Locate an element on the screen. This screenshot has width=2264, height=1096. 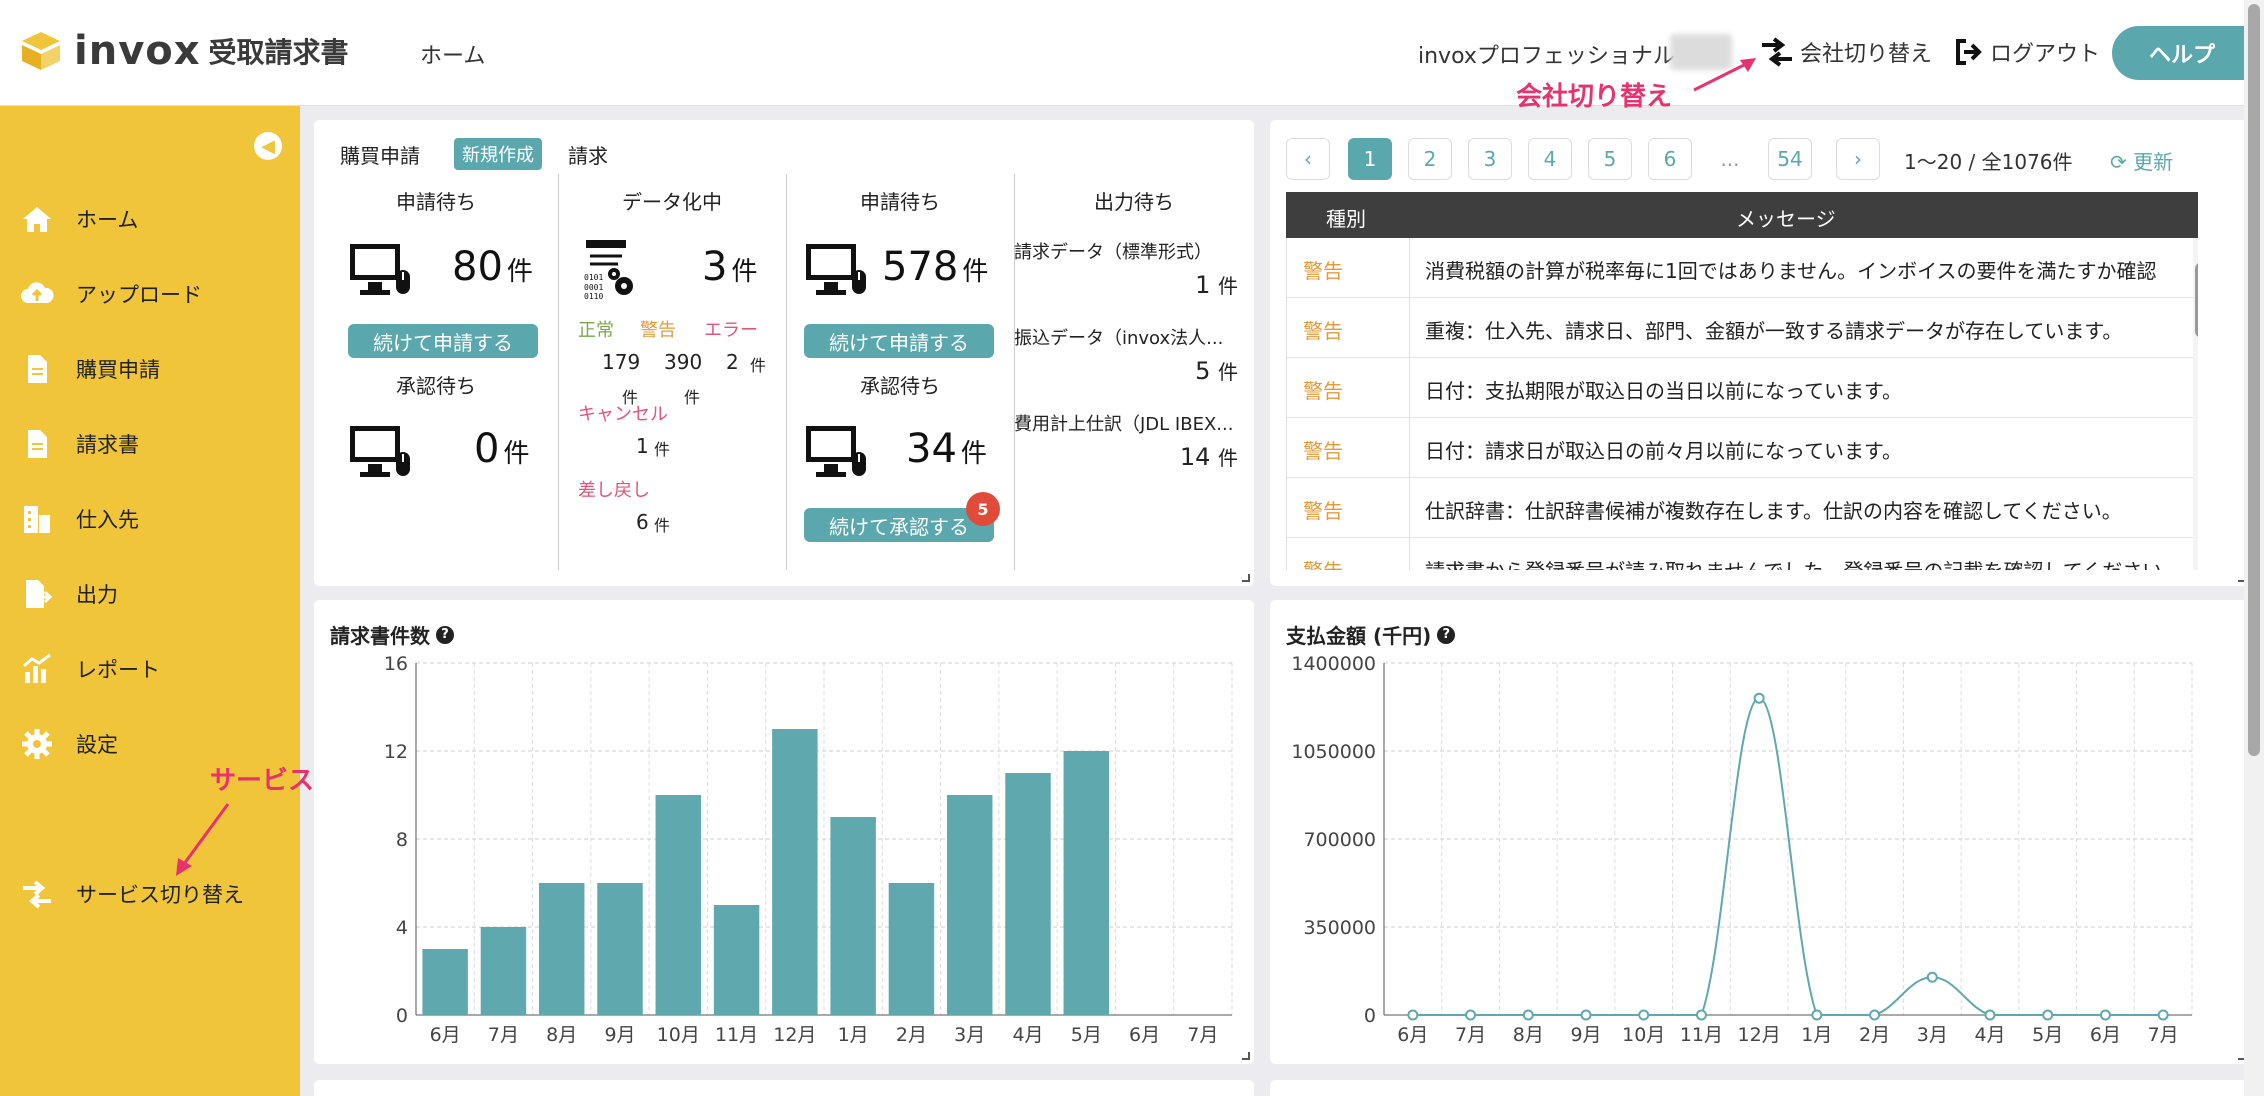
sidebar-item-report: レポート is located at coordinates (90, 669).